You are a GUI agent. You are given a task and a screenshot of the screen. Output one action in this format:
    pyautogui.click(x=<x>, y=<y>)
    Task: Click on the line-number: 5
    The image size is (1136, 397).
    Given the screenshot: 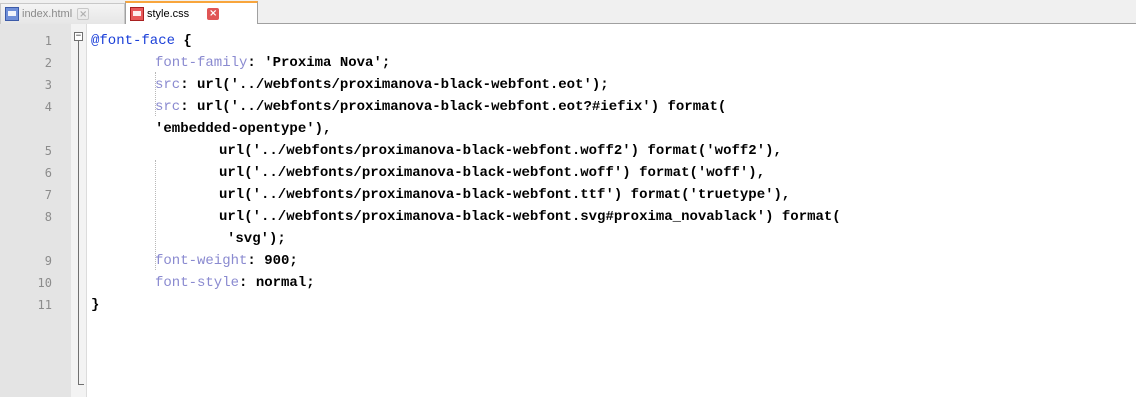 What is the action you would take?
    pyautogui.click(x=48, y=151)
    